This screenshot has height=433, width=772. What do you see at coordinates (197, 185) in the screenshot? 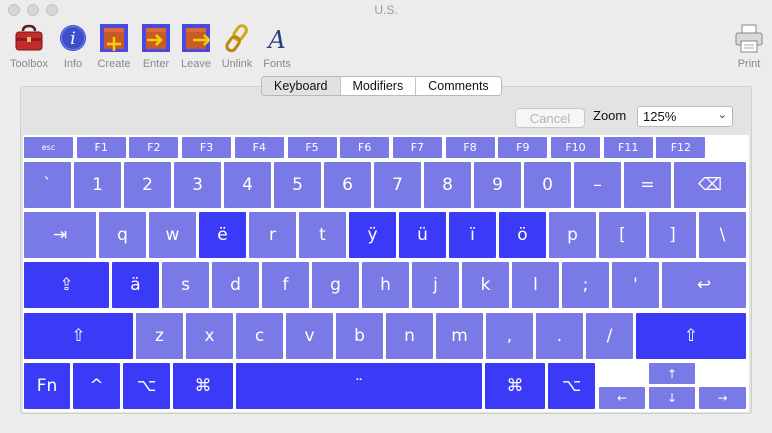
I see `key-3: 3` at bounding box center [197, 185].